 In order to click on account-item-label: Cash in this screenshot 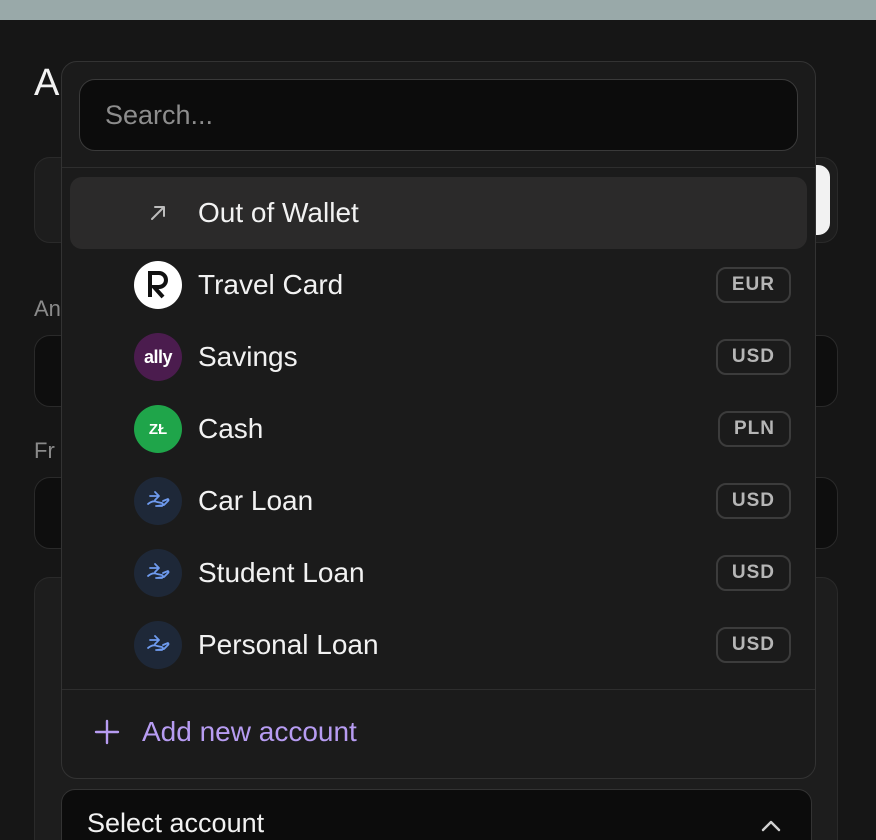, I will do `click(231, 428)`.